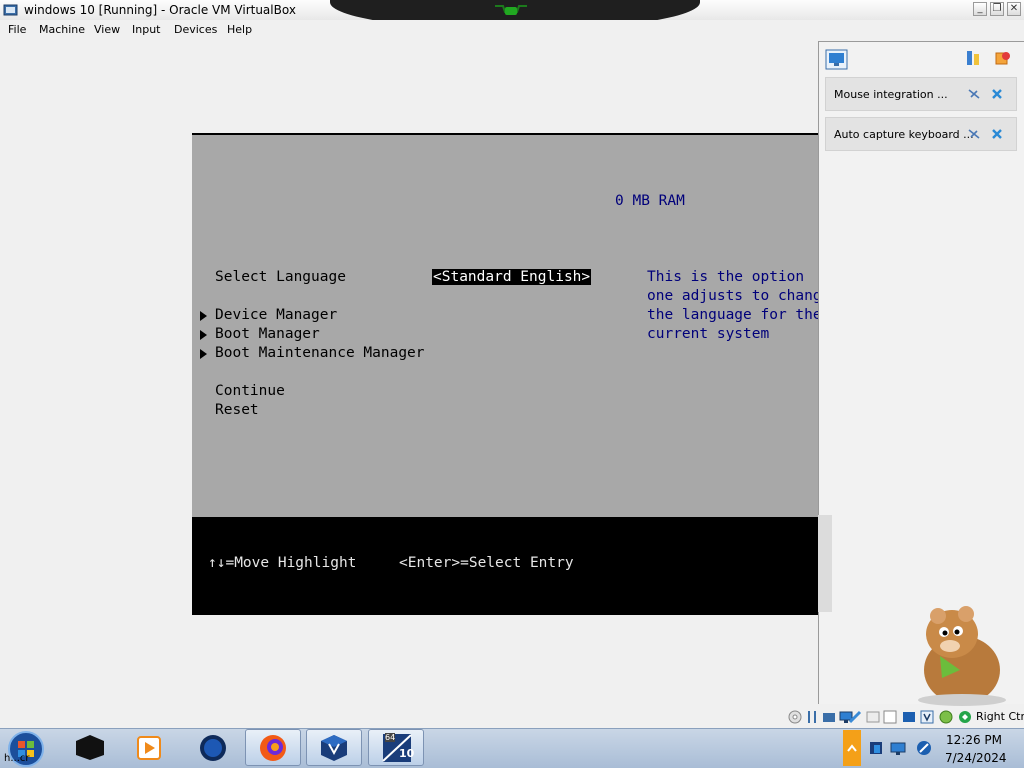  Describe the element at coordinates (10, 10) in the screenshot. I see `virtualbox-window-icon` at that location.